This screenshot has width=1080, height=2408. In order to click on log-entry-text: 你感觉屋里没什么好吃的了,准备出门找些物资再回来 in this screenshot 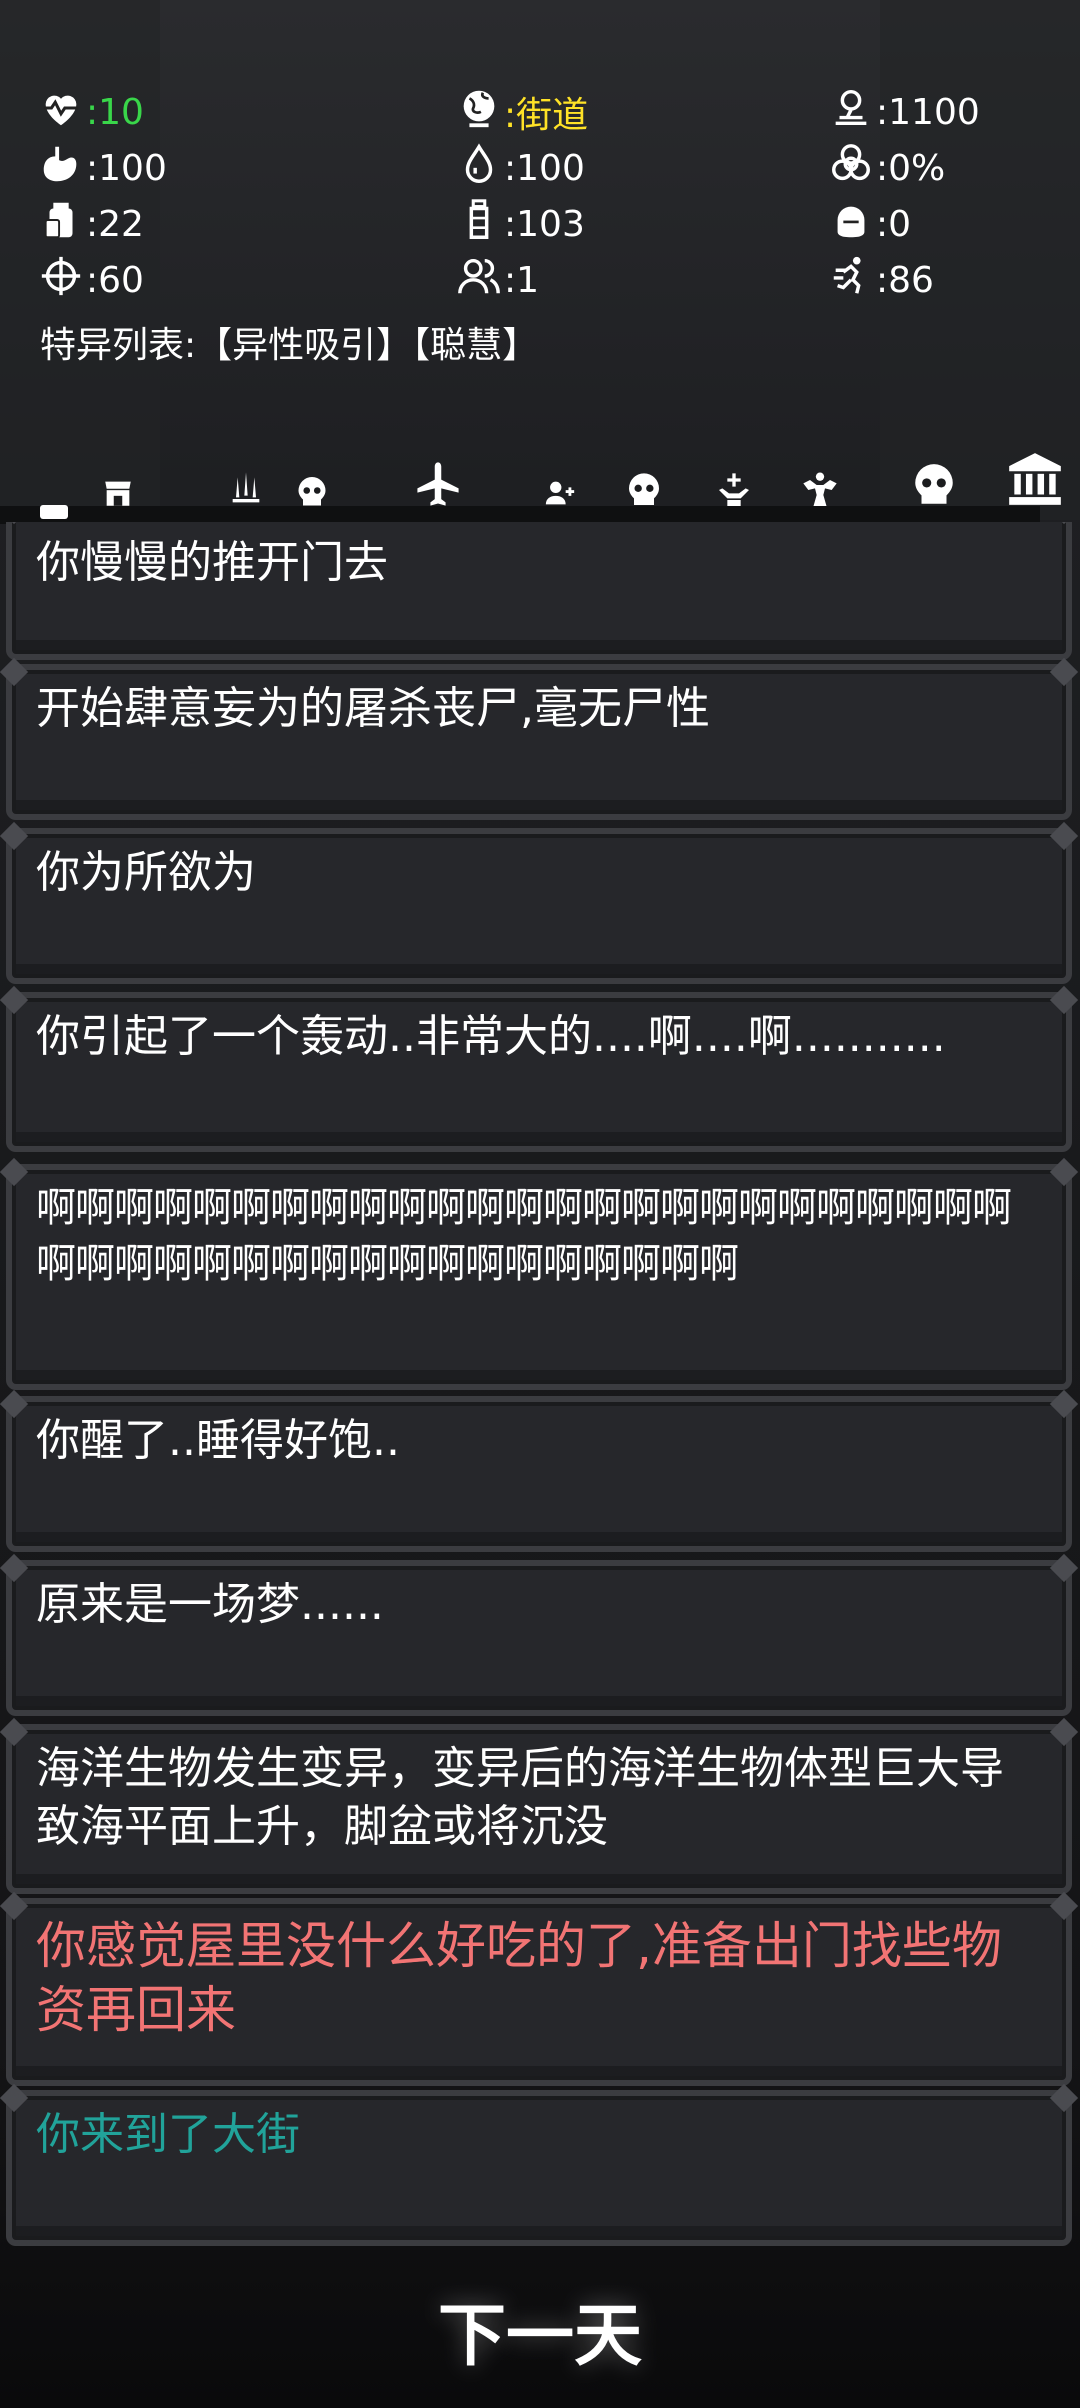, I will do `click(519, 1978)`.